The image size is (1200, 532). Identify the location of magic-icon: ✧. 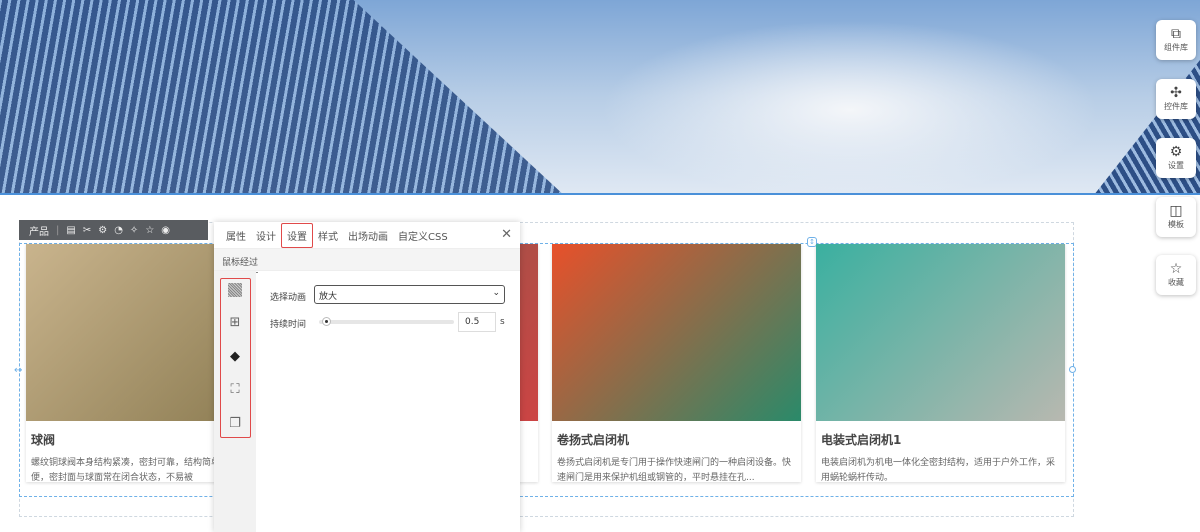
(134, 230).